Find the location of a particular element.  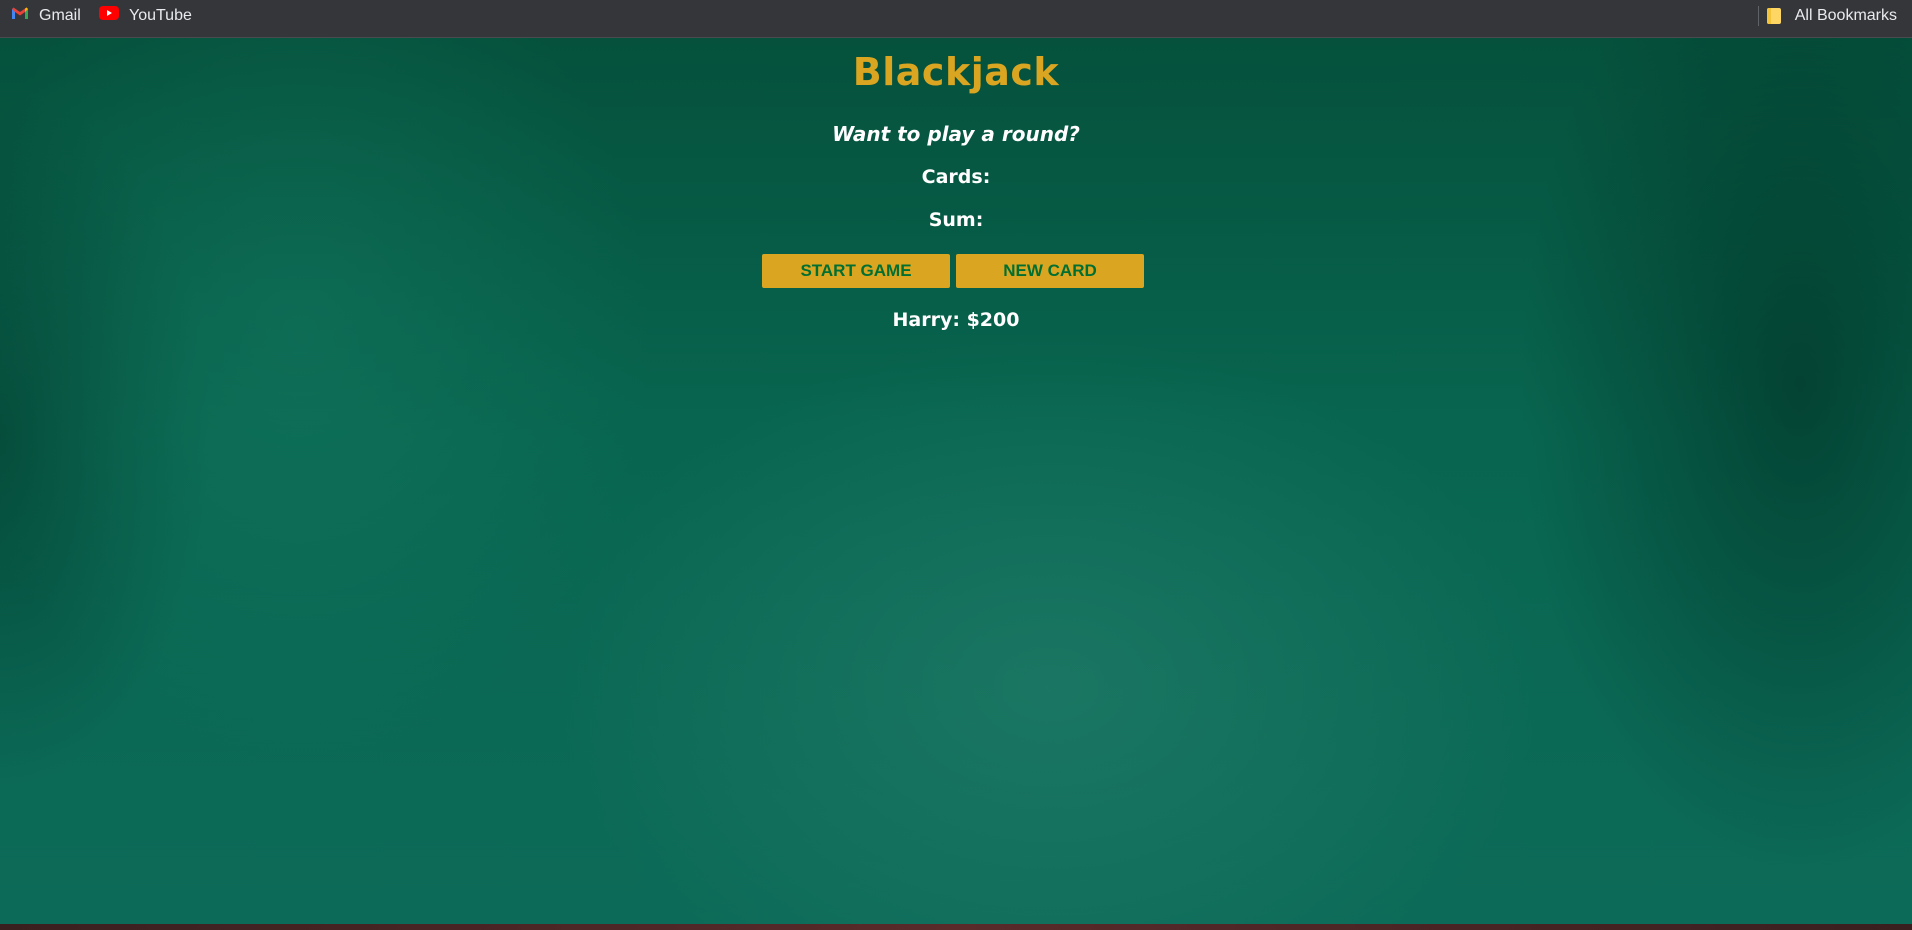

bookmark-gmail-label: Gmail is located at coordinates (60, 15).